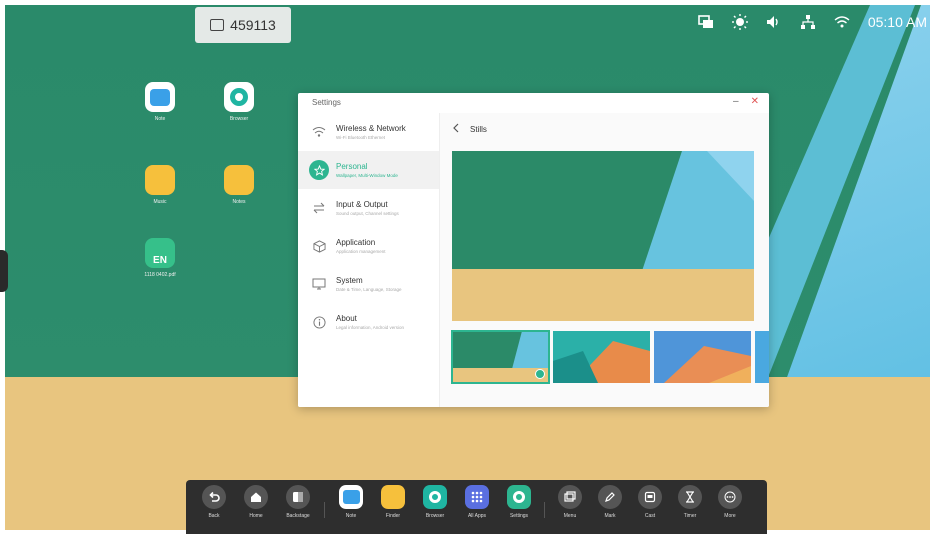 Image resolution: width=935 pixels, height=534 pixels. What do you see at coordinates (361, 251) in the screenshot?
I see `nav-subtitle: Application management` at bounding box center [361, 251].